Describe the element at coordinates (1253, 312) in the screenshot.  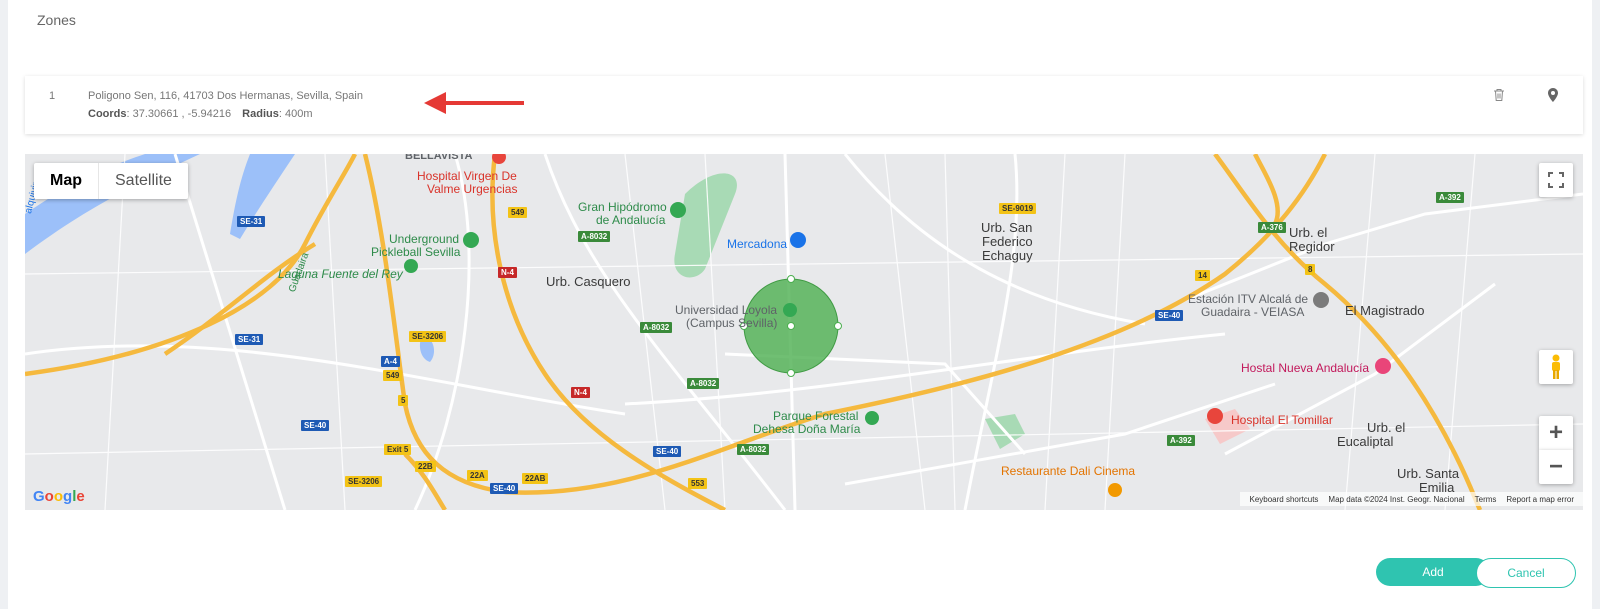
I see `map-label-itv-2: Guadaira - VEIASA` at that location.